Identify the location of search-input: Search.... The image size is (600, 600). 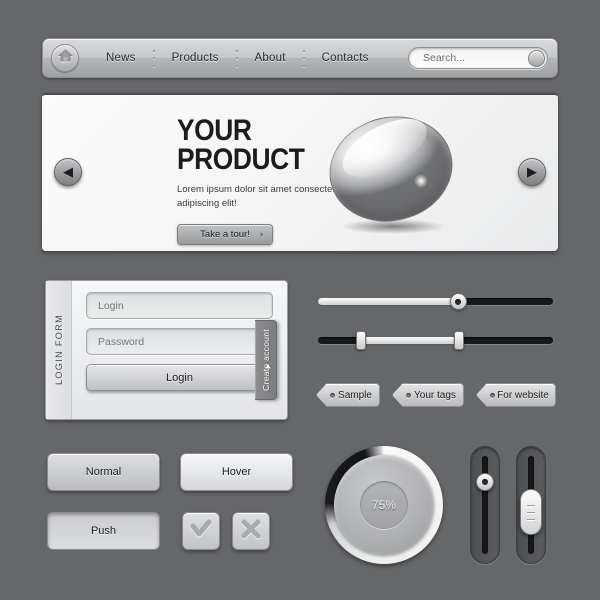
(444, 58).